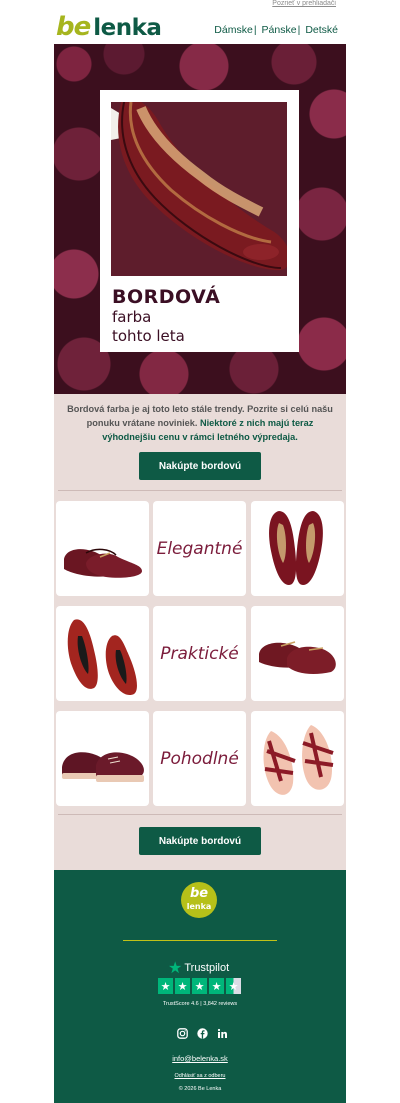 Image resolution: width=400 pixels, height=1103 pixels. Describe the element at coordinates (233, 30) in the screenshot. I see `nav-link-damske: Dámske` at that location.